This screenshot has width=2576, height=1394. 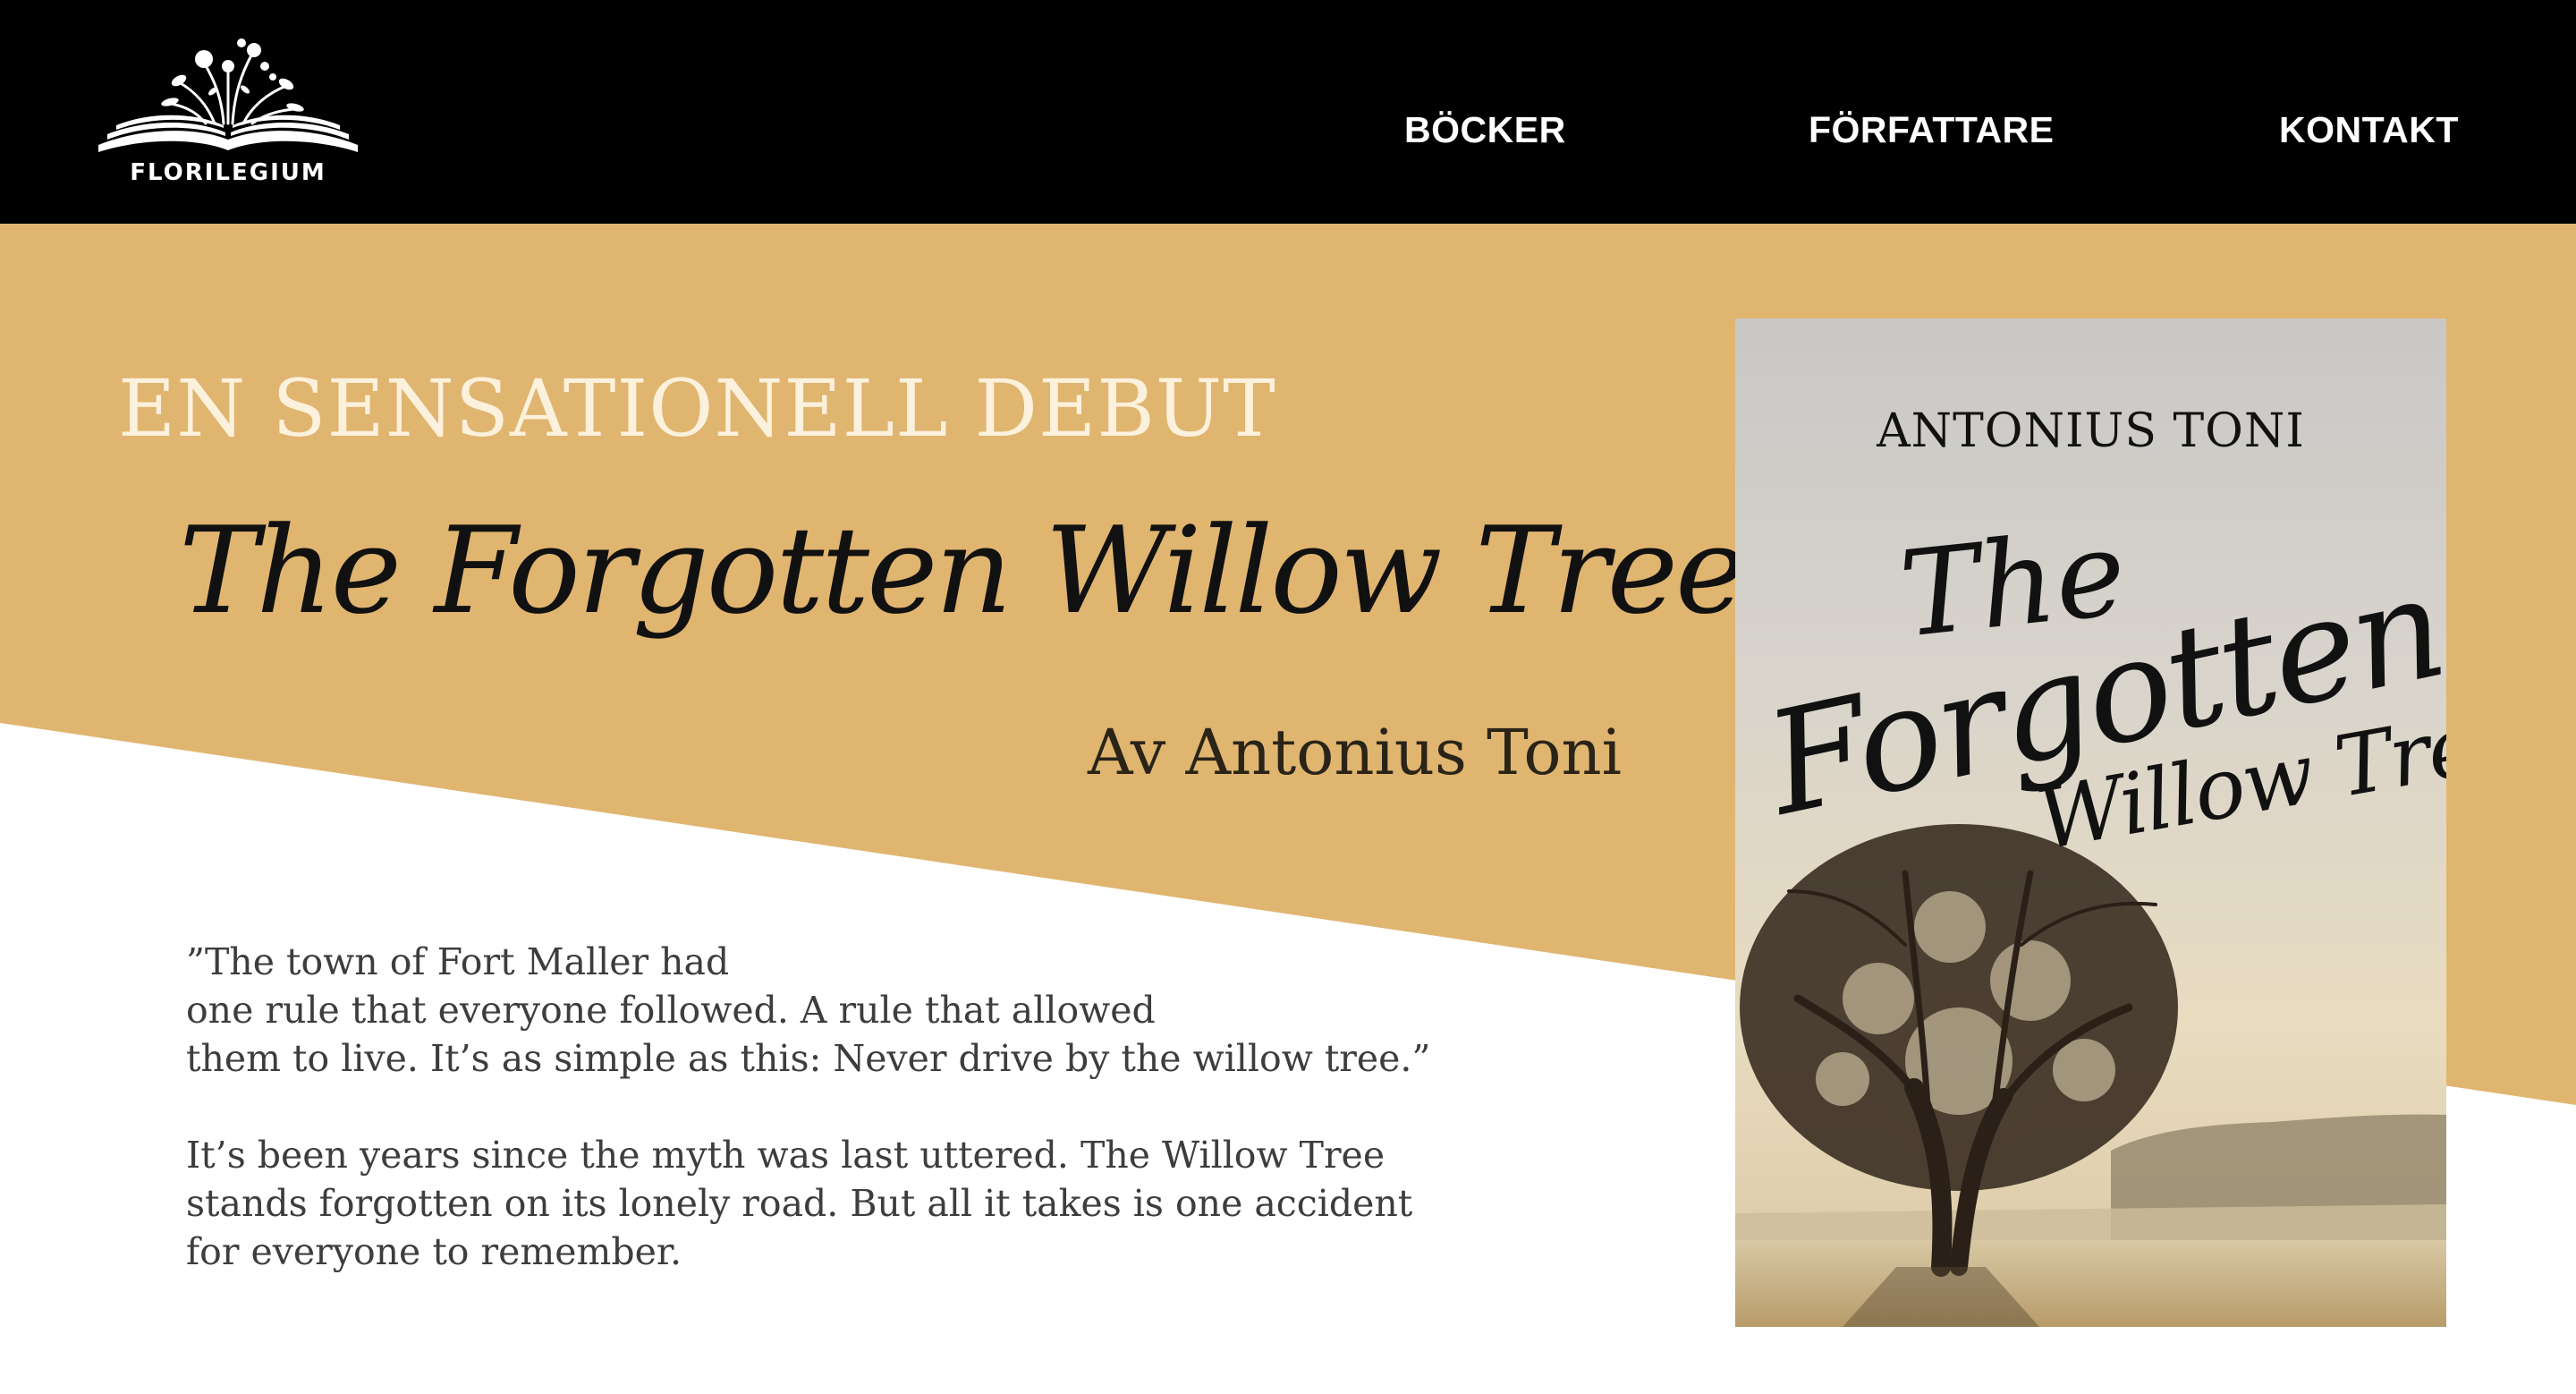 I want to click on blurb-line: ”The town of Fort Maller had, so click(x=458, y=962).